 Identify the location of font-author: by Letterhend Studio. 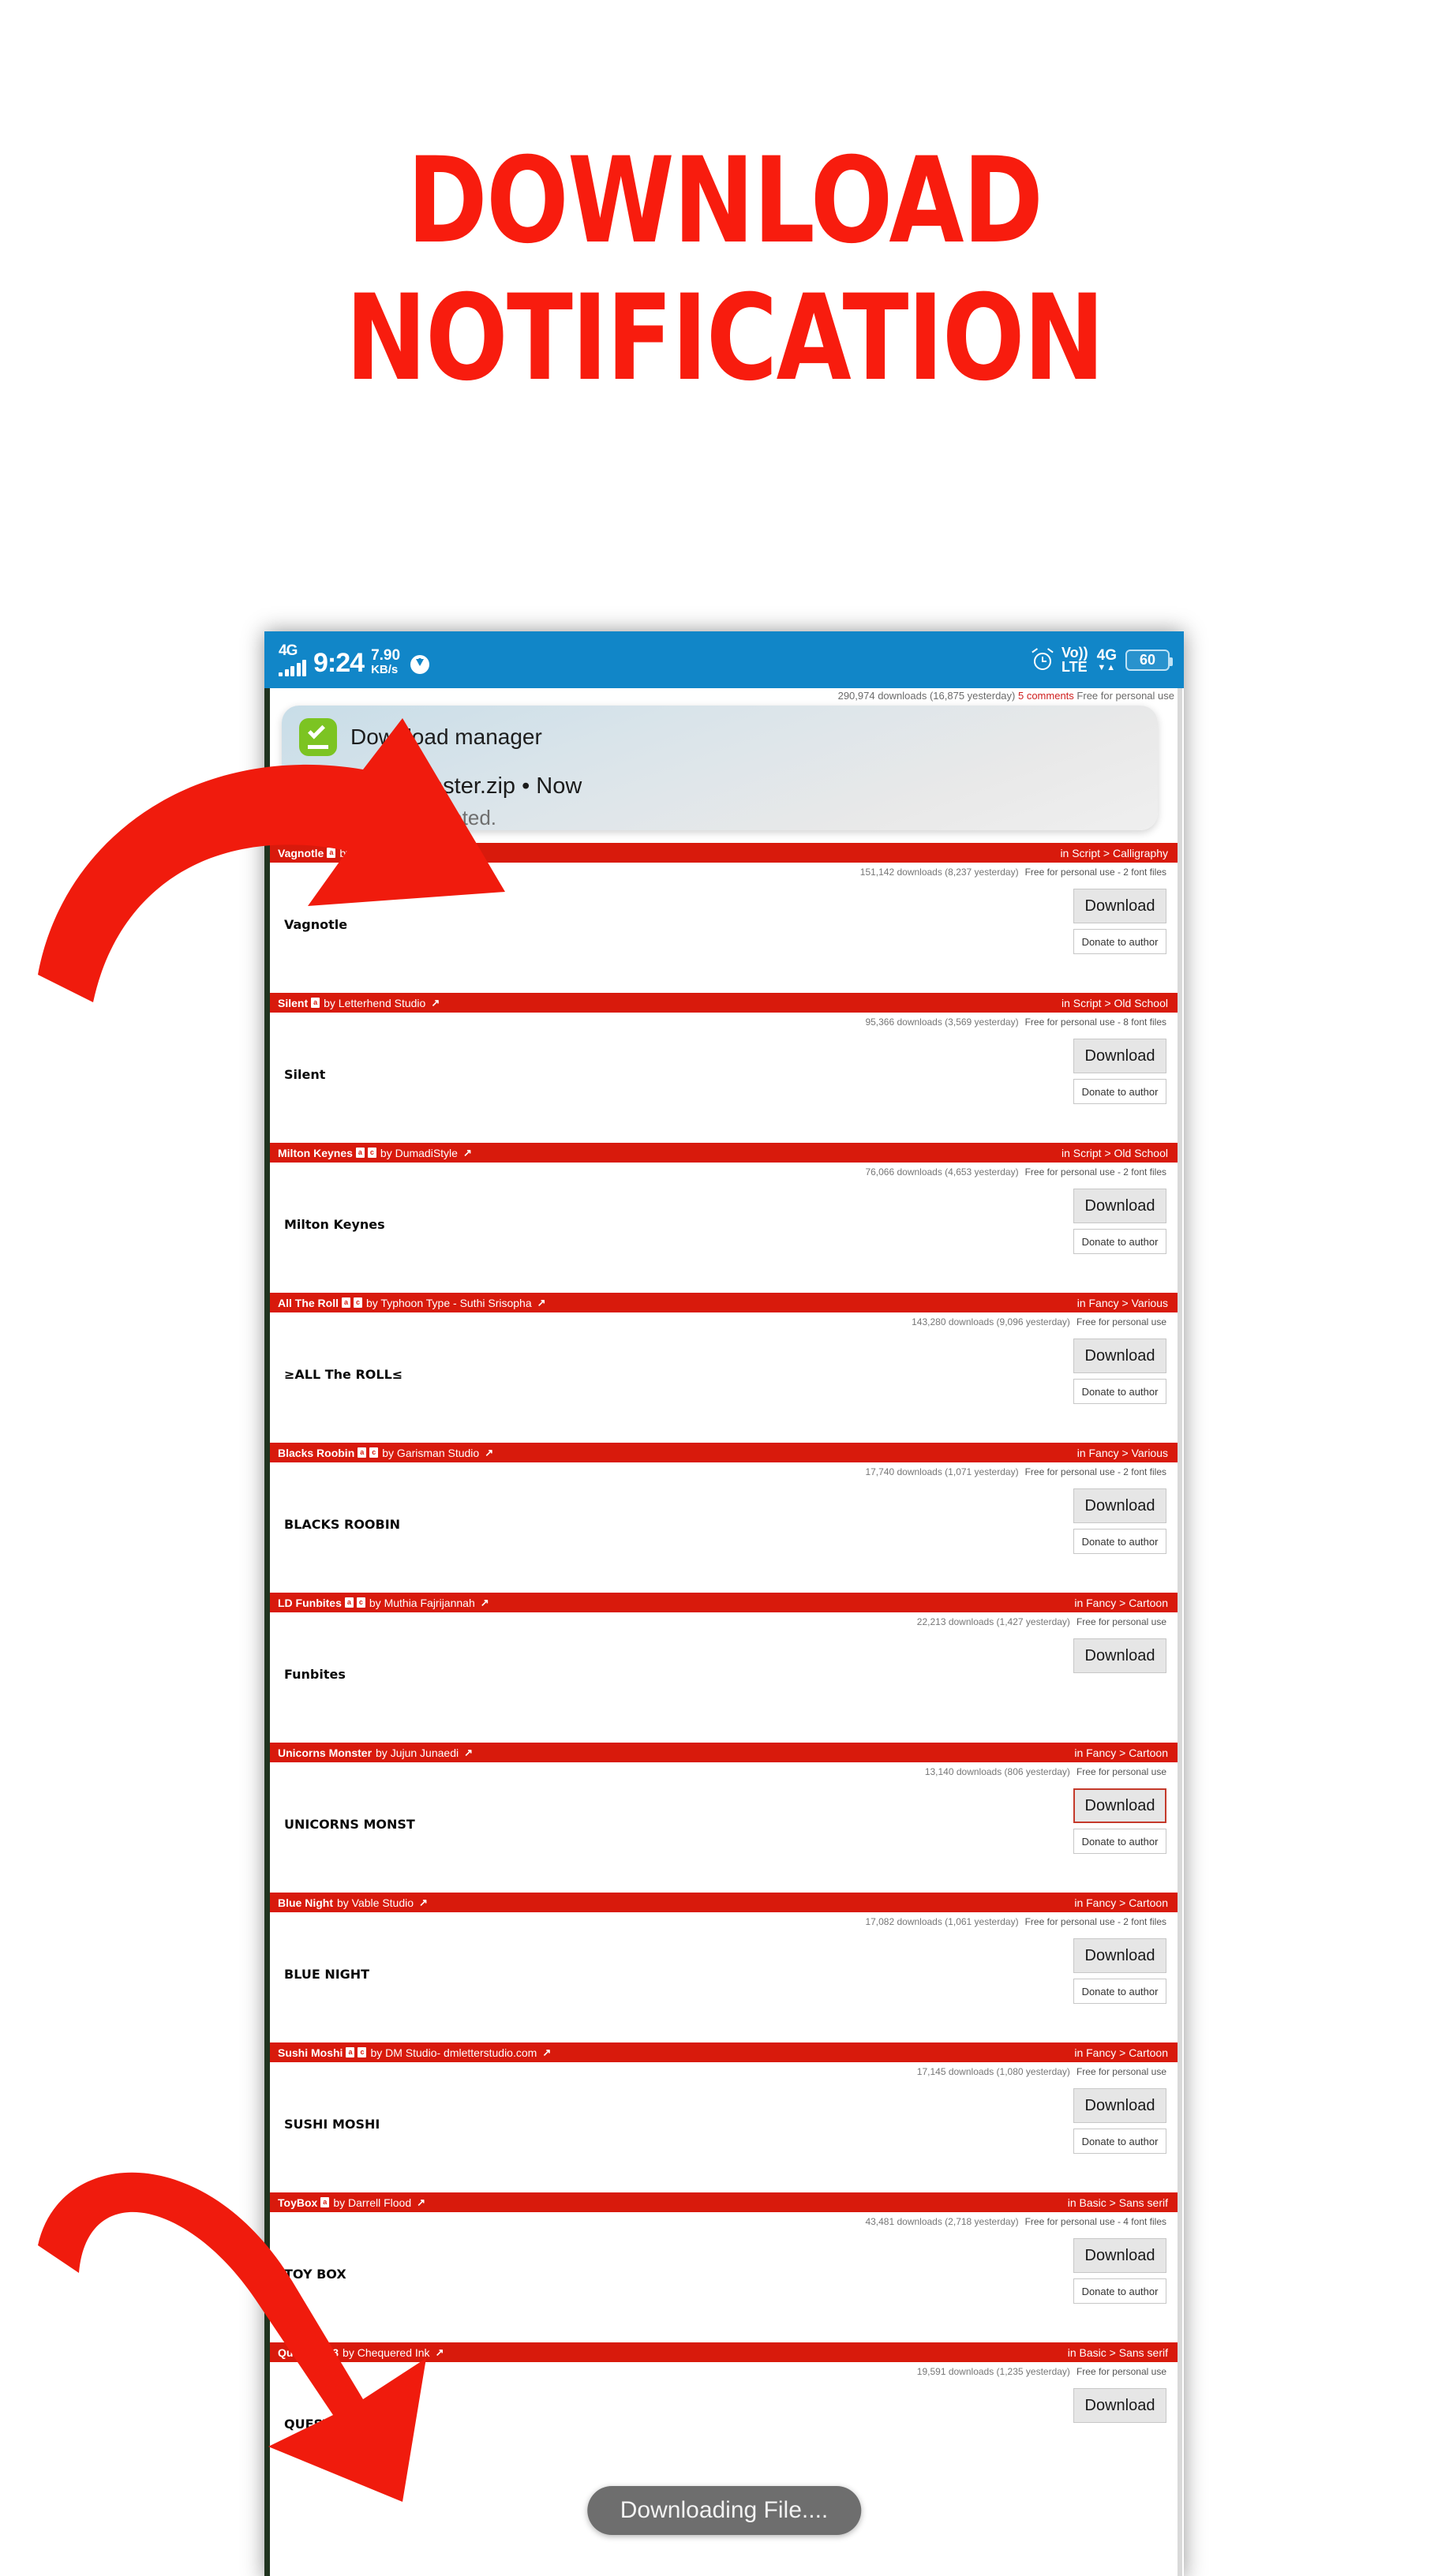
(374, 1003).